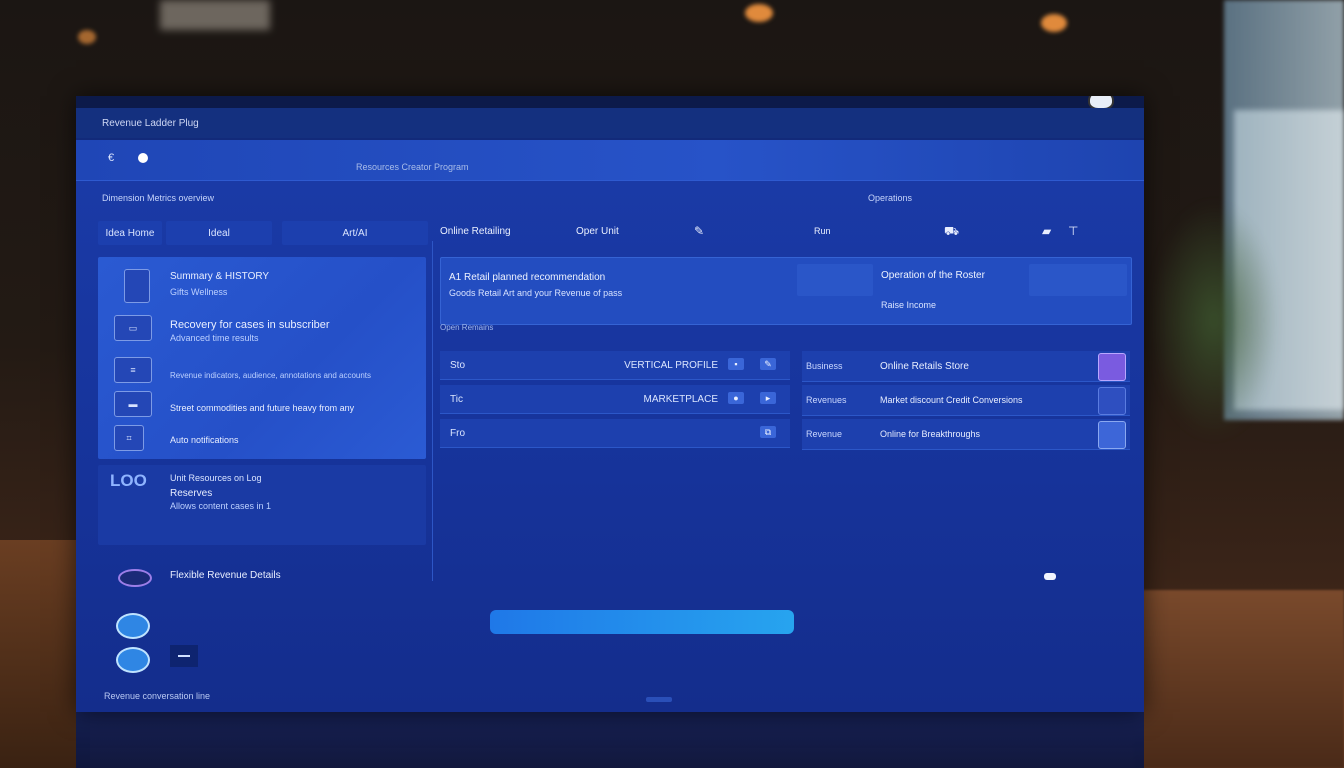 Image resolution: width=1344 pixels, height=768 pixels. What do you see at coordinates (610, 123) in the screenshot?
I see `title-bar: Revenue Ladder Plug` at bounding box center [610, 123].